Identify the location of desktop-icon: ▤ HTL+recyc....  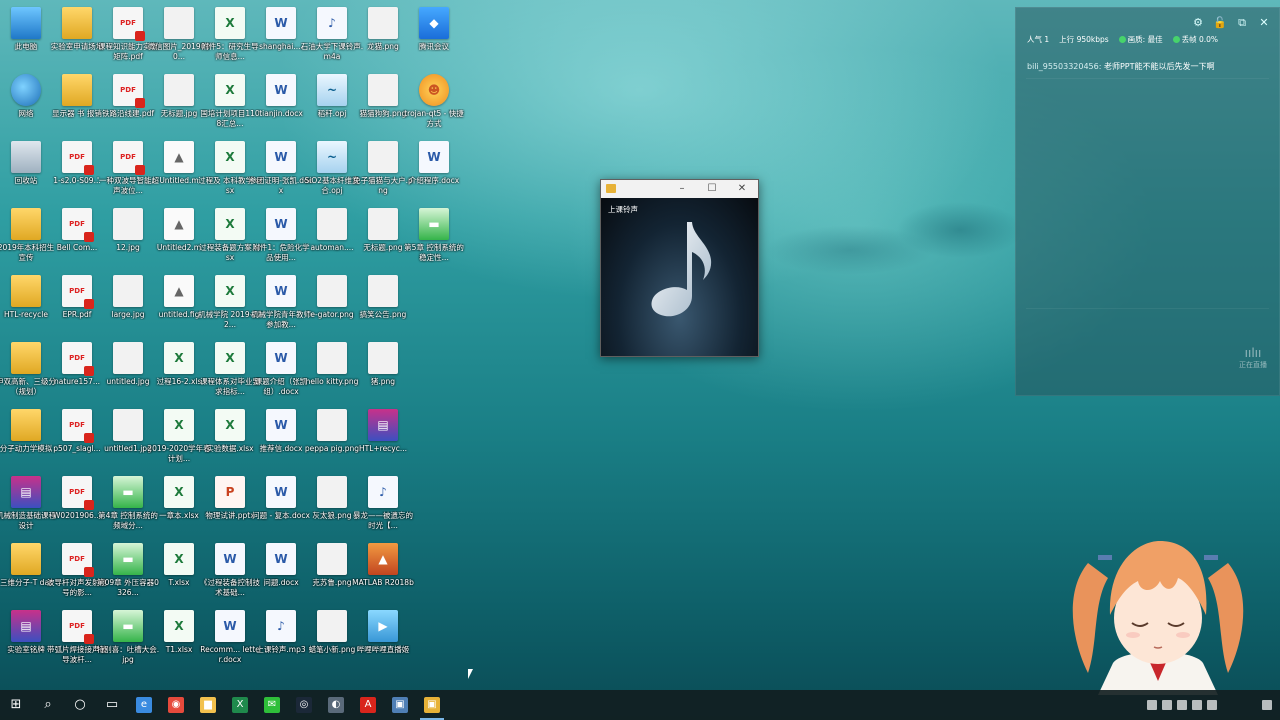
(383, 438).